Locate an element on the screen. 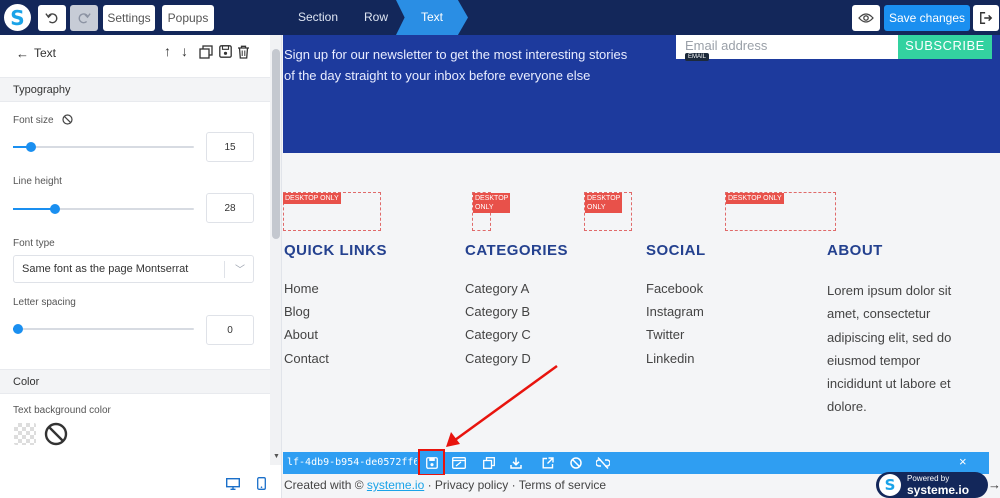 The width and height of the screenshot is (1000, 498). footer-link-blog: Blog is located at coordinates (297, 311).